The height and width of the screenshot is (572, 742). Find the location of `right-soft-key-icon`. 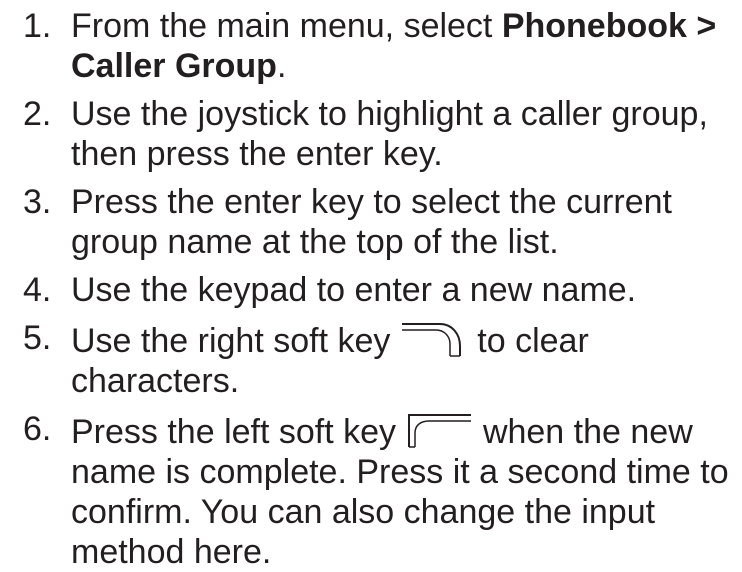

right-soft-key-icon is located at coordinates (434, 338).